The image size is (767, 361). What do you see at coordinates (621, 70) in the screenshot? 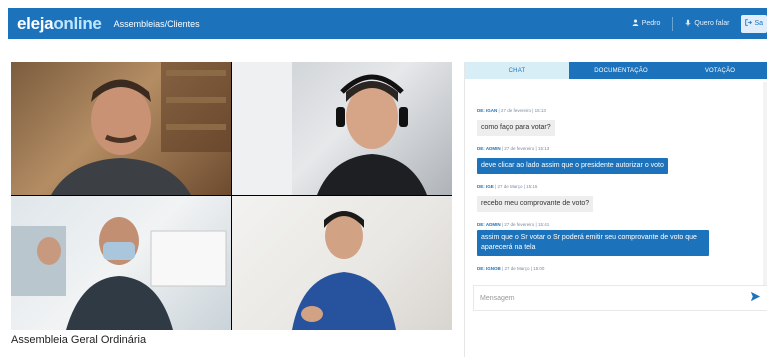
I see `tab-documentation: DOCUMENTAÇÃO` at bounding box center [621, 70].